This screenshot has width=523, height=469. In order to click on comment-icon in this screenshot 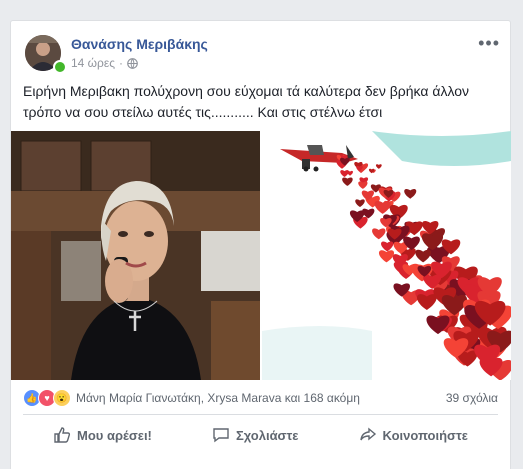, I will do `click(221, 435)`.